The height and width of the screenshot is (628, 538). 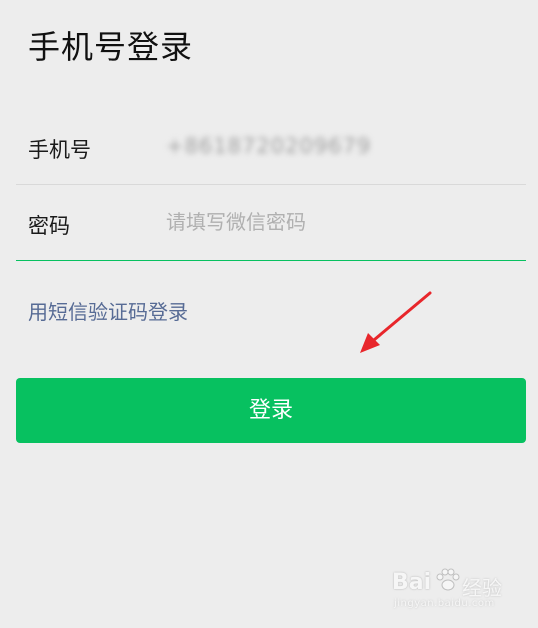 What do you see at coordinates (448, 579) in the screenshot?
I see `paw-icon` at bounding box center [448, 579].